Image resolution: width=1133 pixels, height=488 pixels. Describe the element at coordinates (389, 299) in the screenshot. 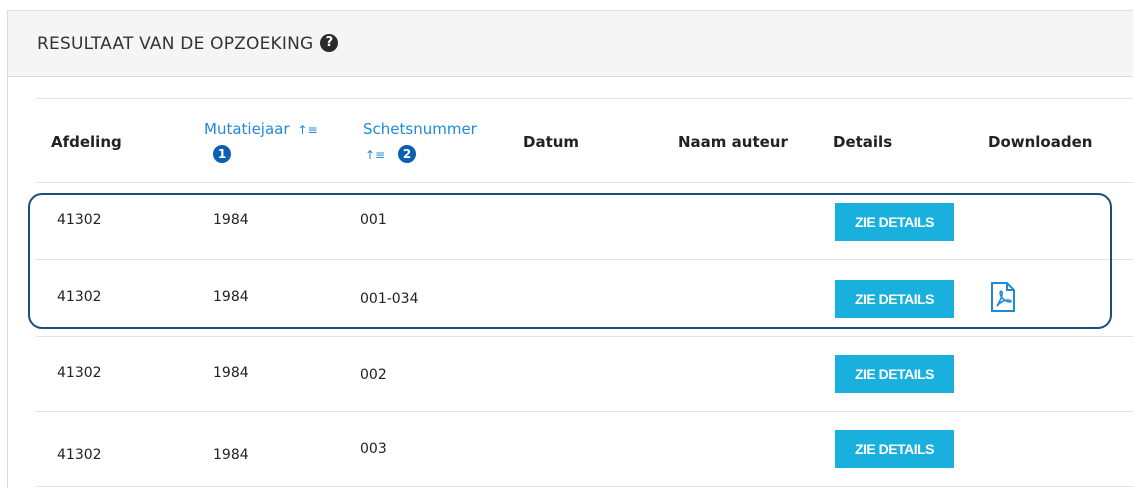

I see `cell-schetsnummer: 001-034` at that location.